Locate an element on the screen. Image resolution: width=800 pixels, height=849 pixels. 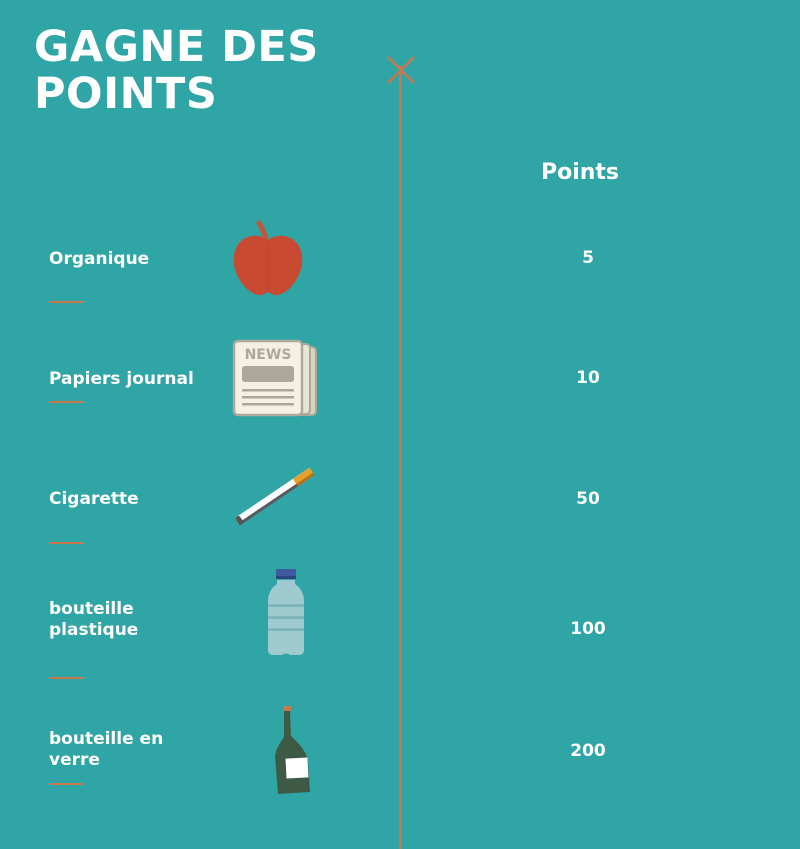
newspaper-icon: NEWS is located at coordinates (274, 378).